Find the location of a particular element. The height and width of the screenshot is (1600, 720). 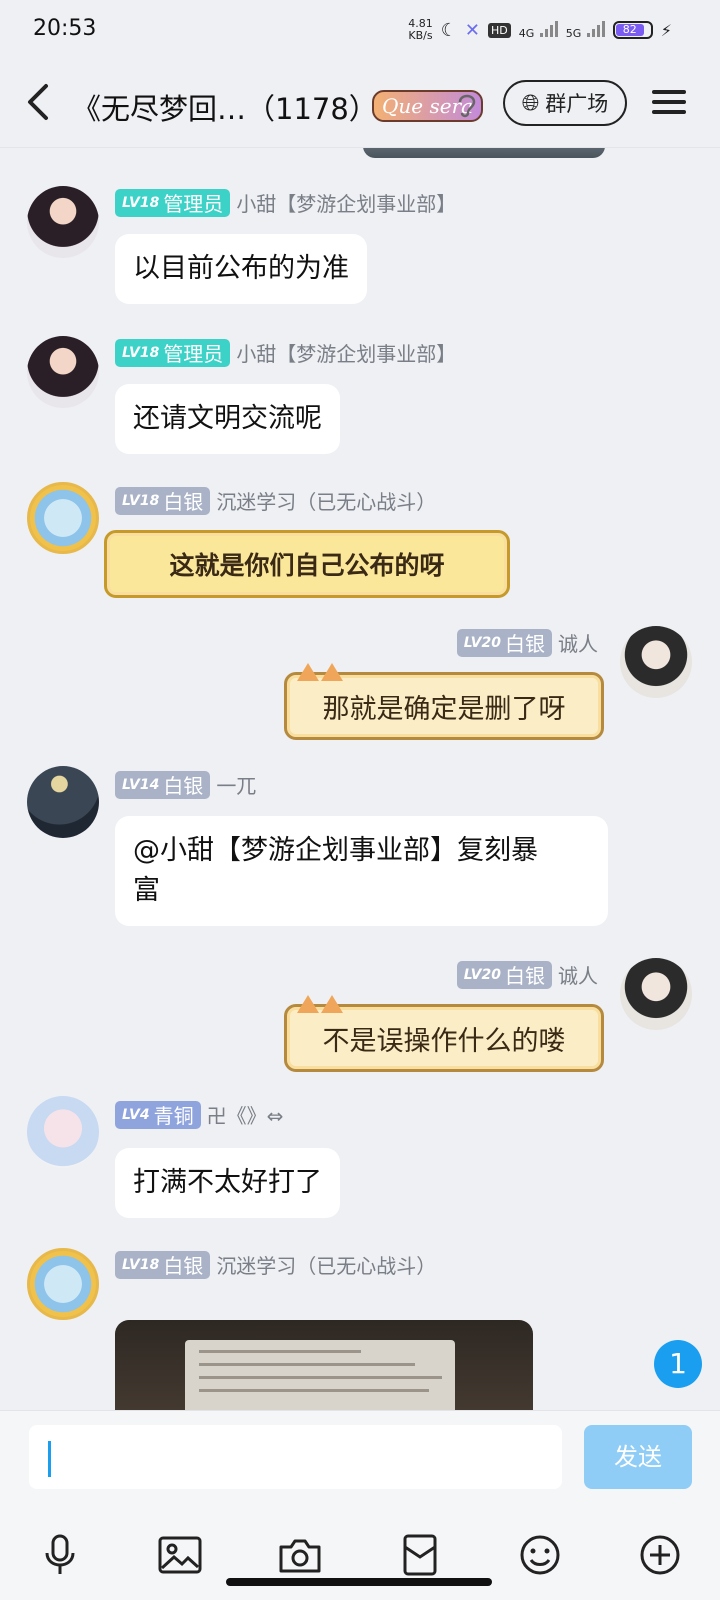

hd-icon: HD is located at coordinates (499, 30).